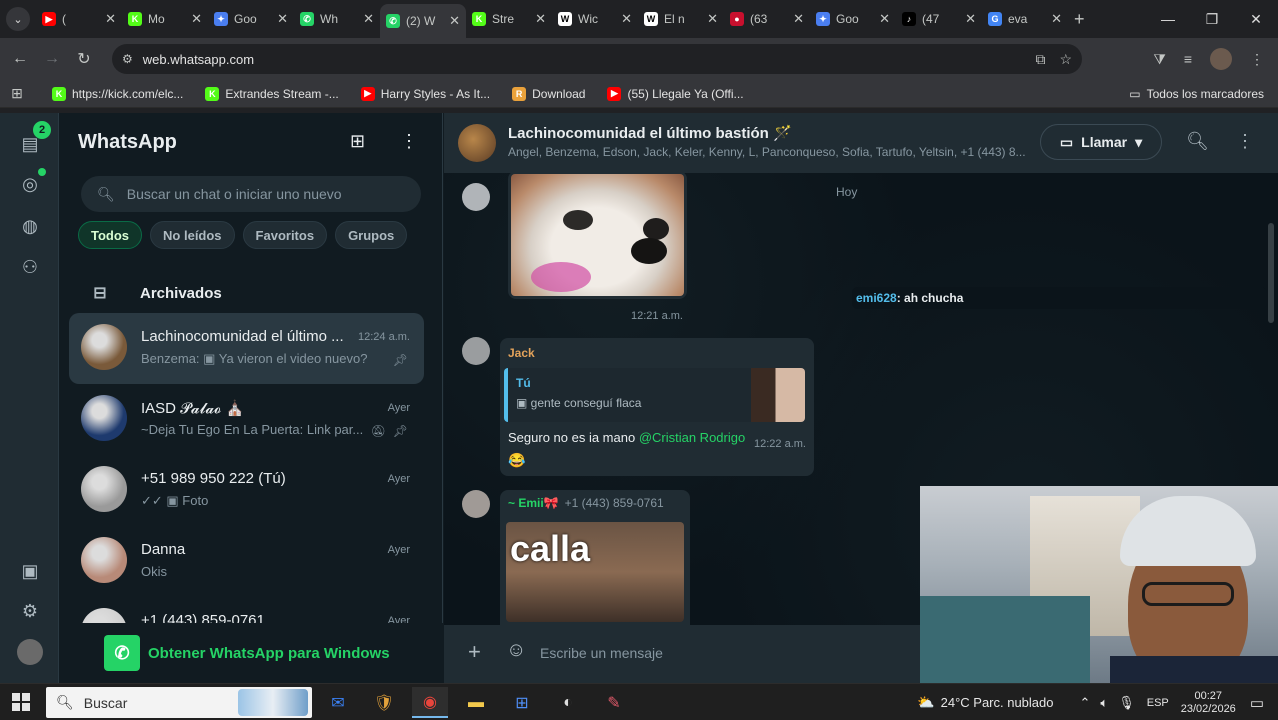 This screenshot has height=720, width=1278. What do you see at coordinates (409, 141) in the screenshot?
I see `sidebar-menu-icon: ⋮` at bounding box center [409, 141].